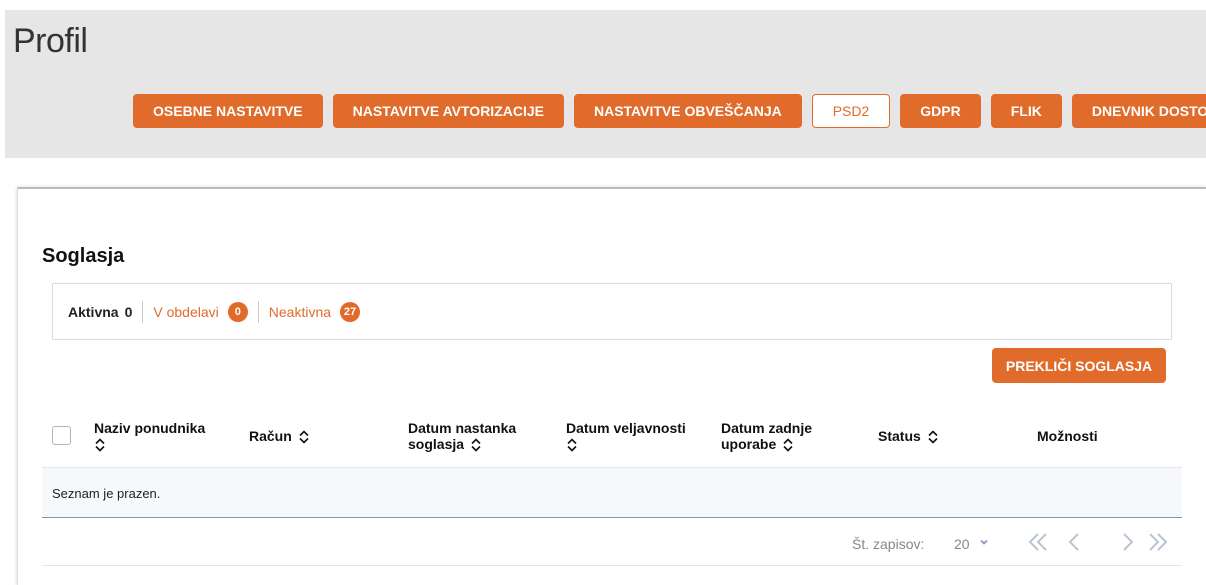  I want to click on cancel-consents-button: PREKLIČI SOGLASJA, so click(1079, 365).